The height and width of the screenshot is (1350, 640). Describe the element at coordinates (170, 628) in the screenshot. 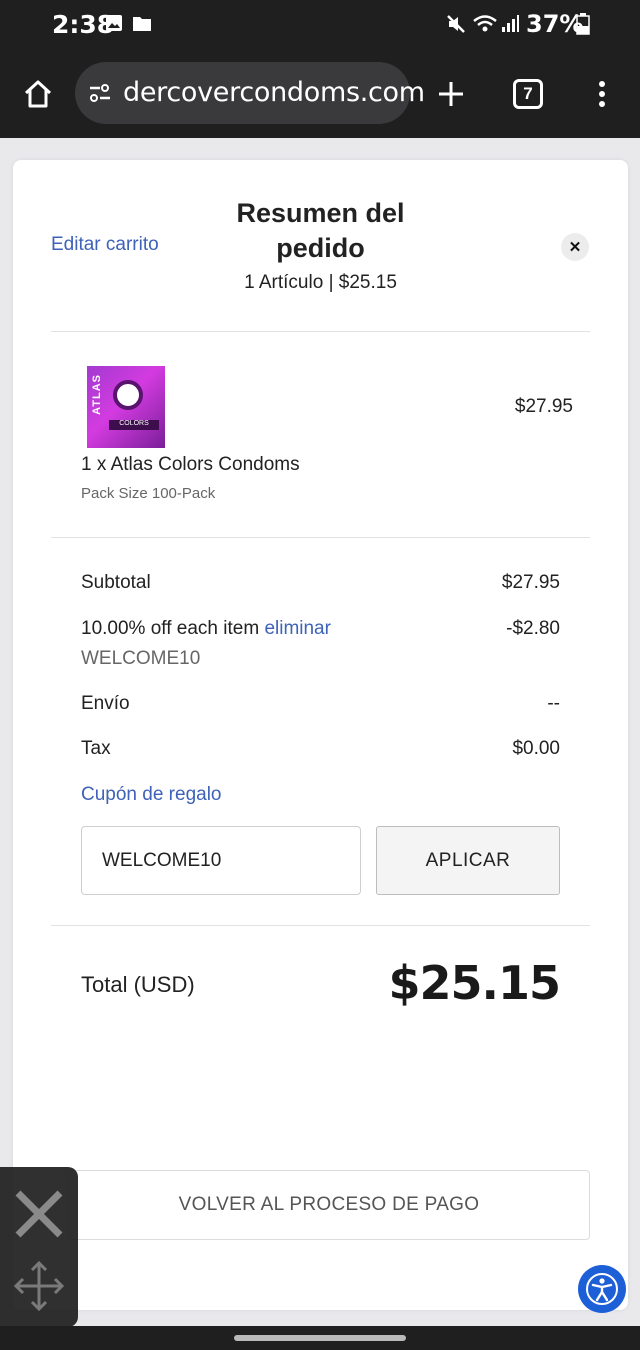

I see `discount-label: 10.00% off each item` at that location.